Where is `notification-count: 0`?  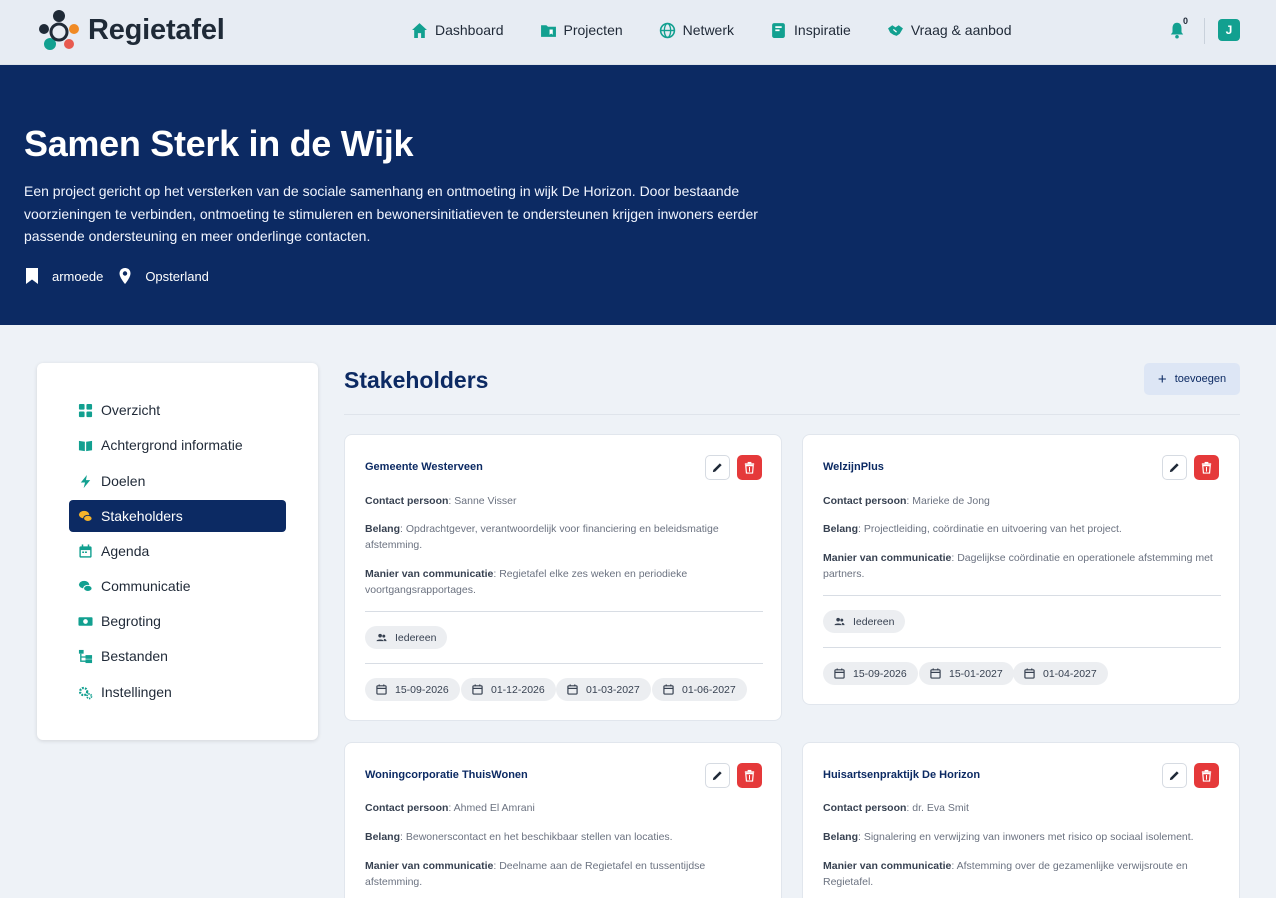
notification-count: 0 is located at coordinates (1186, 21).